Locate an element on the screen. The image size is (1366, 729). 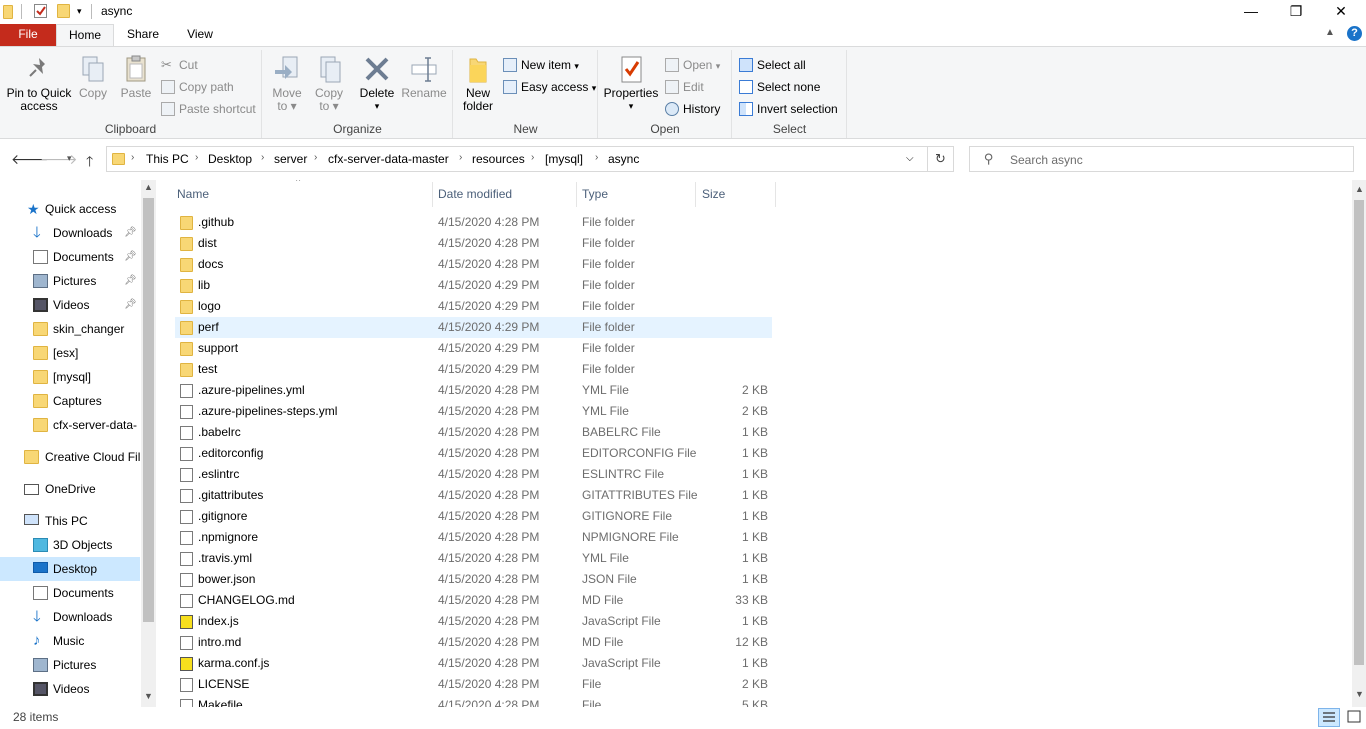
nav-item-downloads-pc: 🡓 Downloads is located at coordinates (70, 617).